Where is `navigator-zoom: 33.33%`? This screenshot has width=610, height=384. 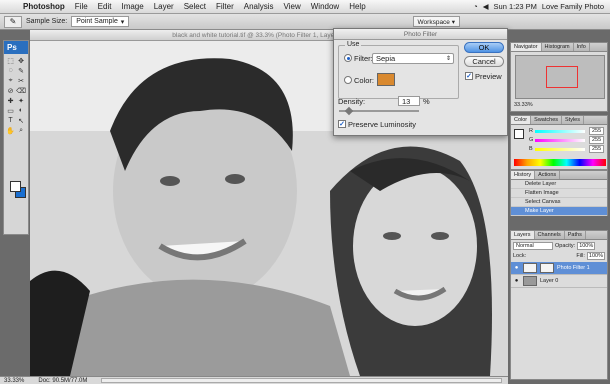
navigator-zoom: 33.33% is located at coordinates (523, 105).